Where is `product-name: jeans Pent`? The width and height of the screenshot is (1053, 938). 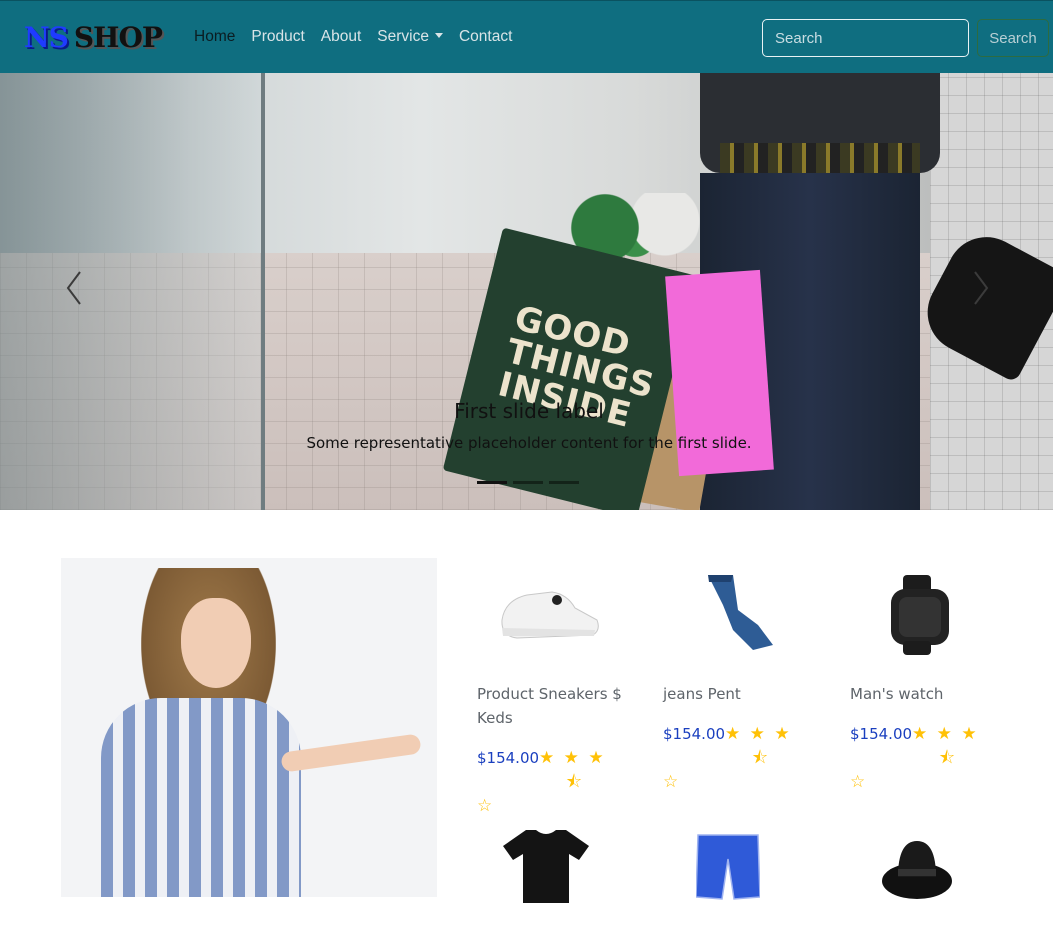 product-name: jeans Pent is located at coordinates (743, 694).